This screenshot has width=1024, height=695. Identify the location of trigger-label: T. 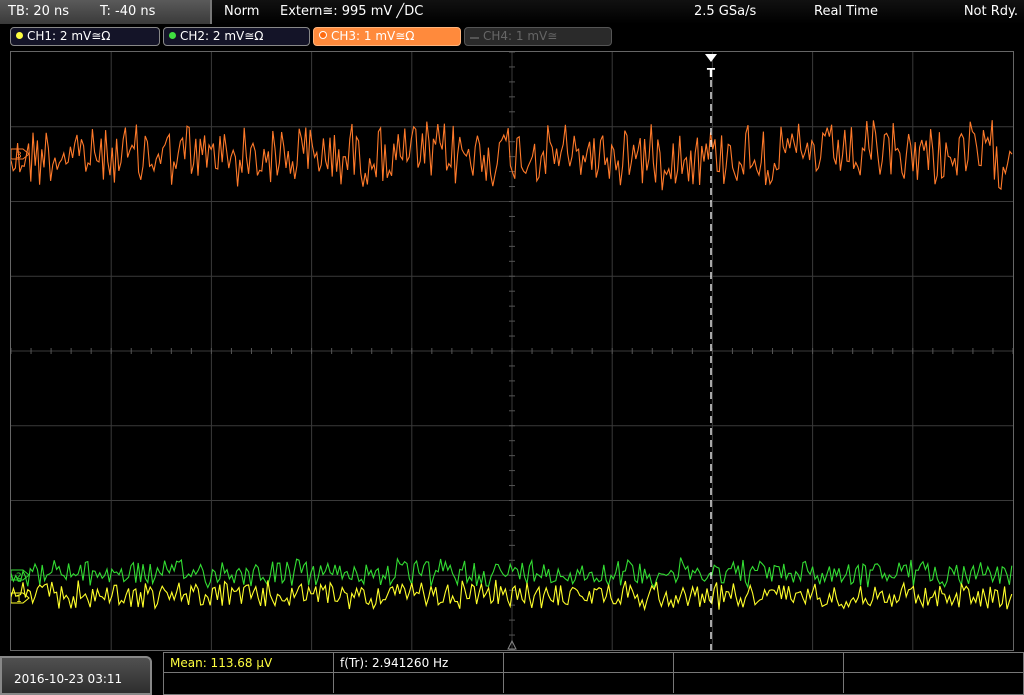
(711, 73).